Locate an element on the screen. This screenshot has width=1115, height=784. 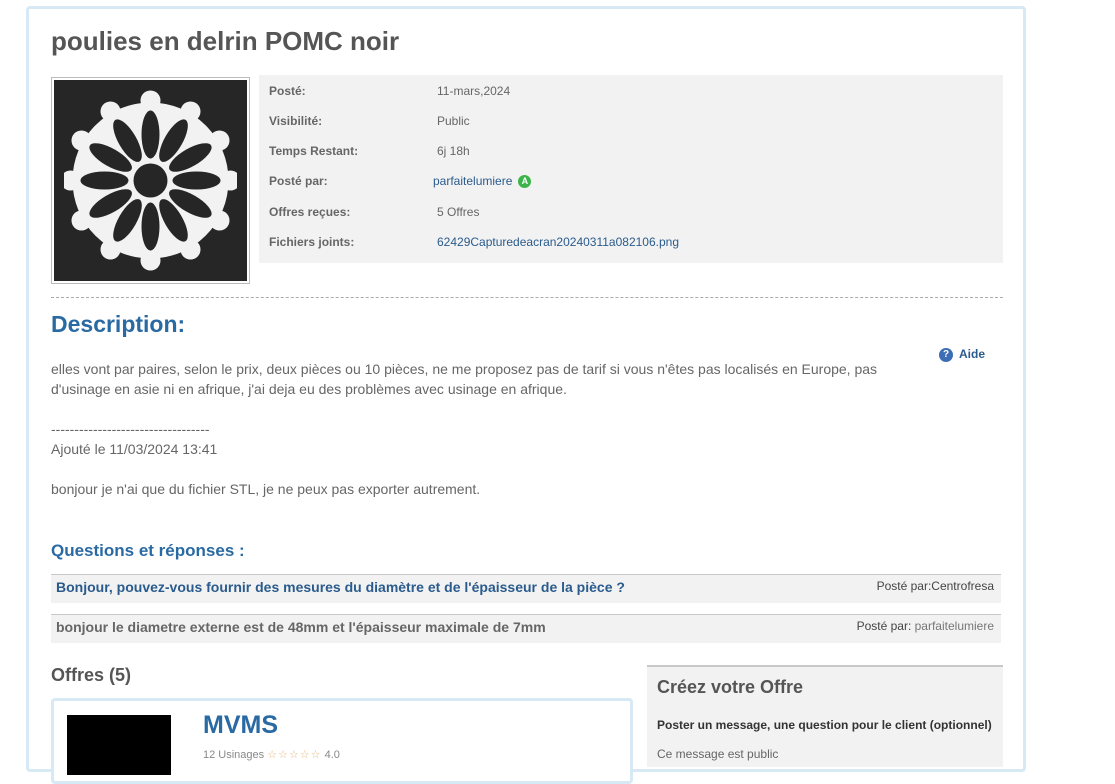
attached-file-link: 62429Capturedeacran20240311a082106.png is located at coordinates (558, 242).